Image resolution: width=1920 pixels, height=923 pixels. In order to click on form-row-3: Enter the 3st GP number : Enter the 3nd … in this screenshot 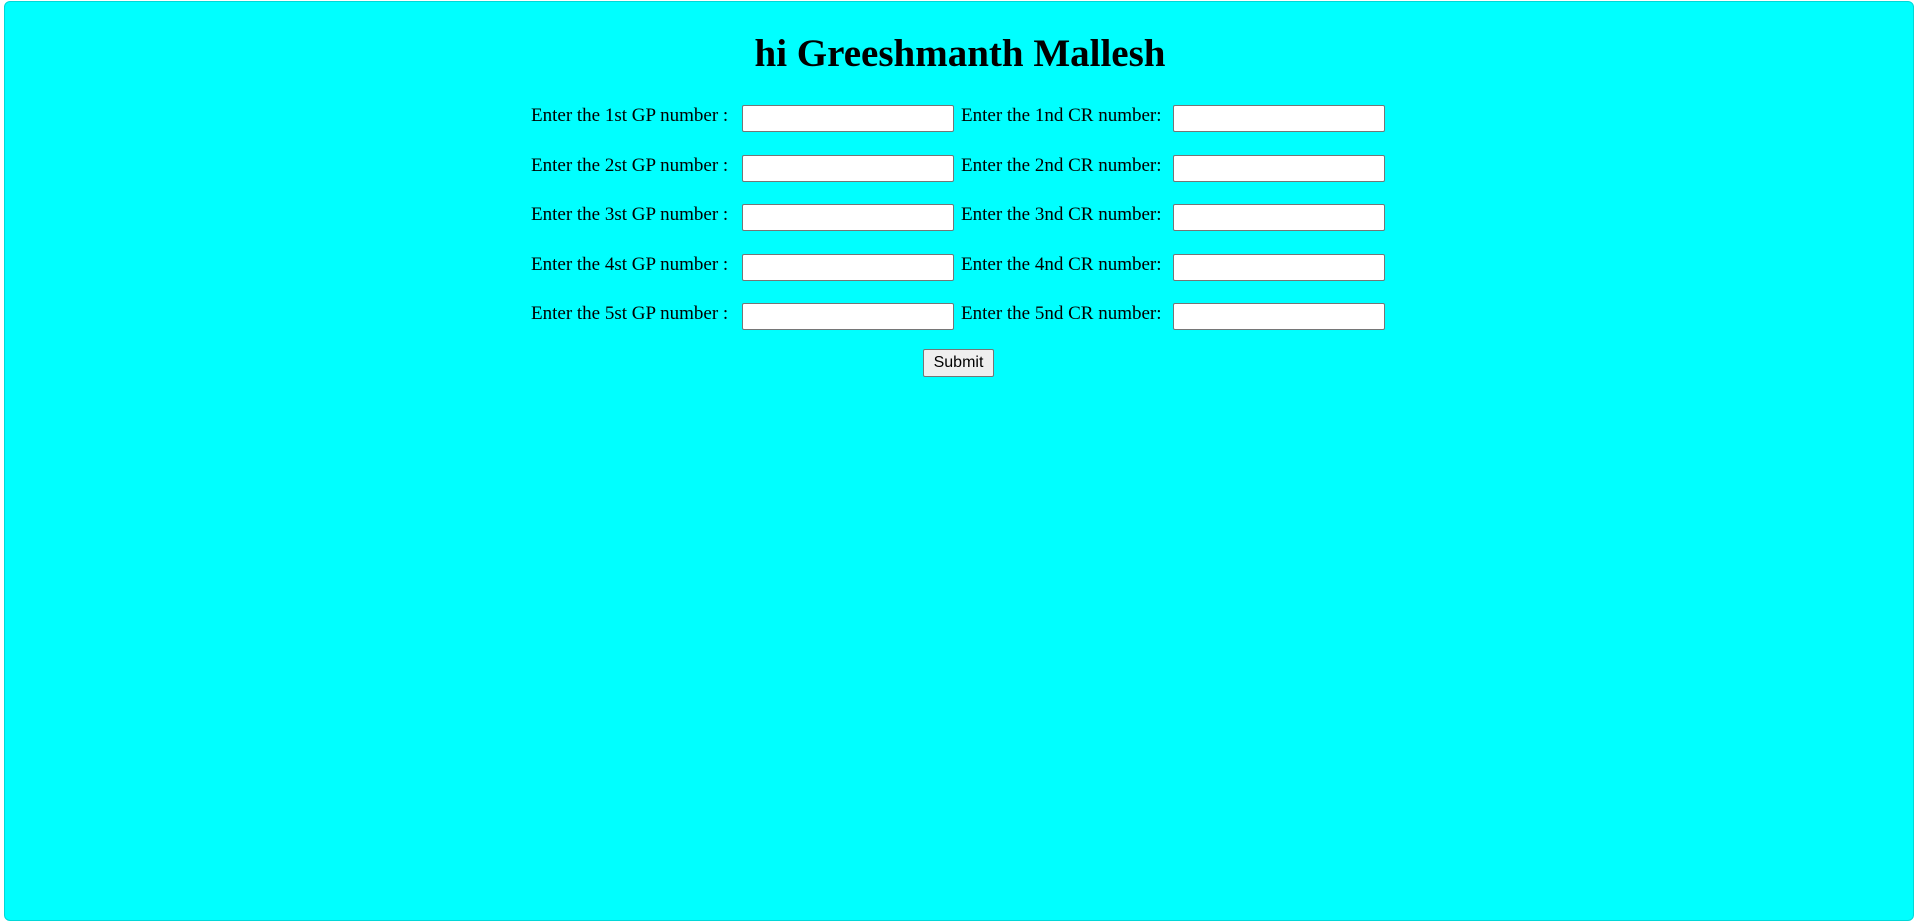, I will do `click(960, 216)`.